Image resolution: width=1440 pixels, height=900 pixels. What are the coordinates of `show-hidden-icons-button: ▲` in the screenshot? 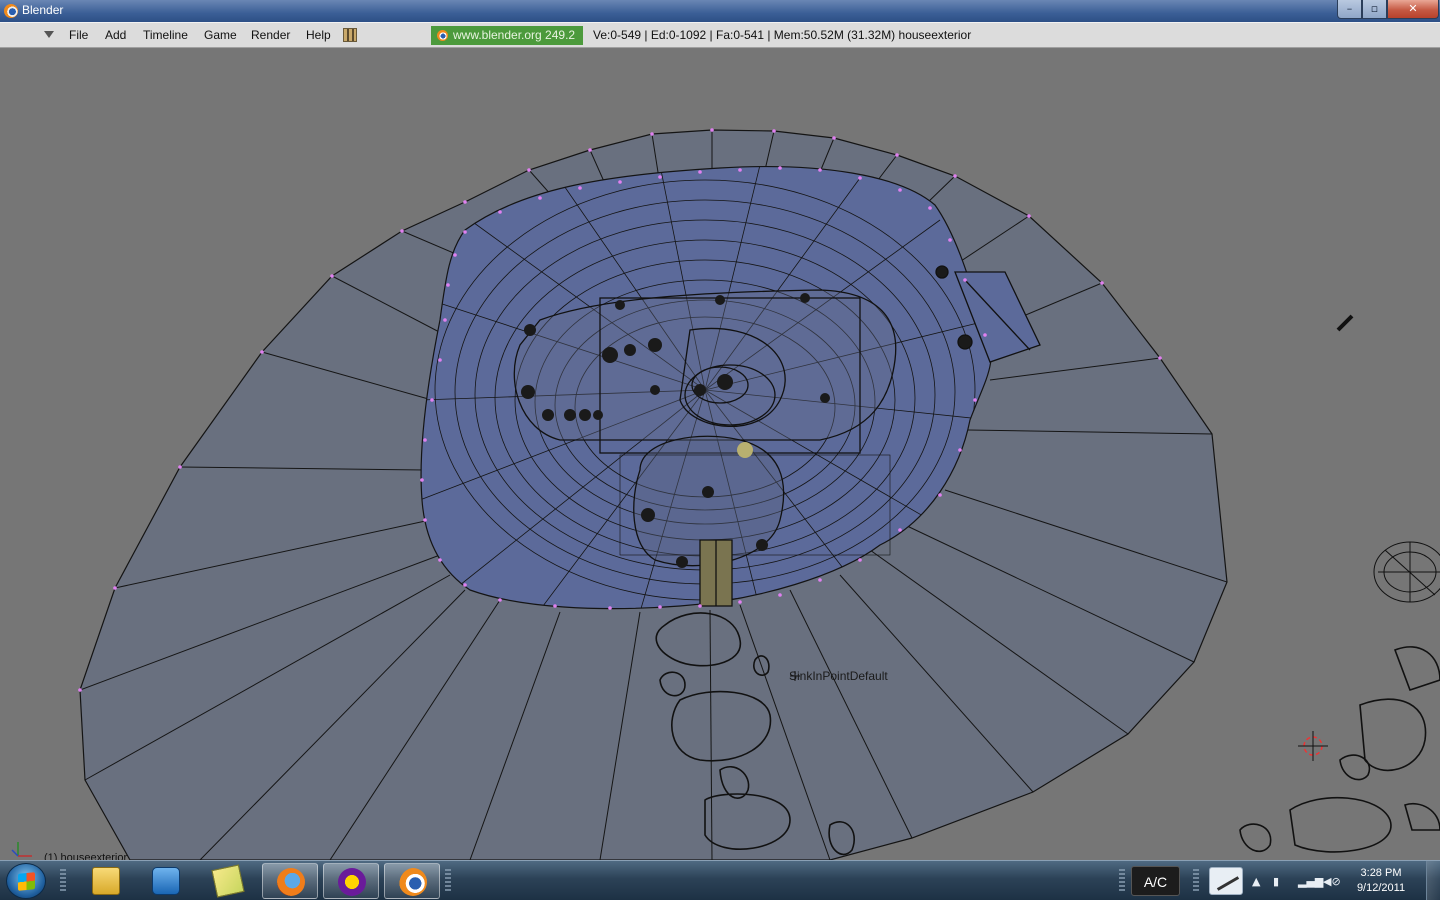 It's located at (1256, 881).